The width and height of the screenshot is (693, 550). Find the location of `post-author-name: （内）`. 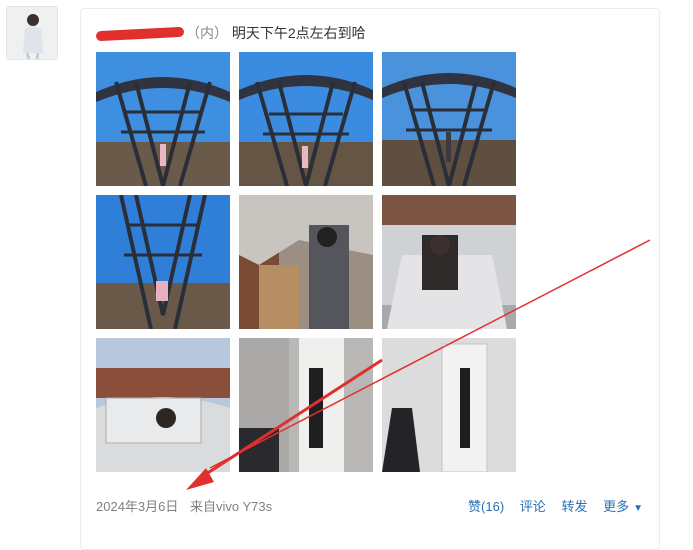

post-author-name: （内） is located at coordinates (207, 33).